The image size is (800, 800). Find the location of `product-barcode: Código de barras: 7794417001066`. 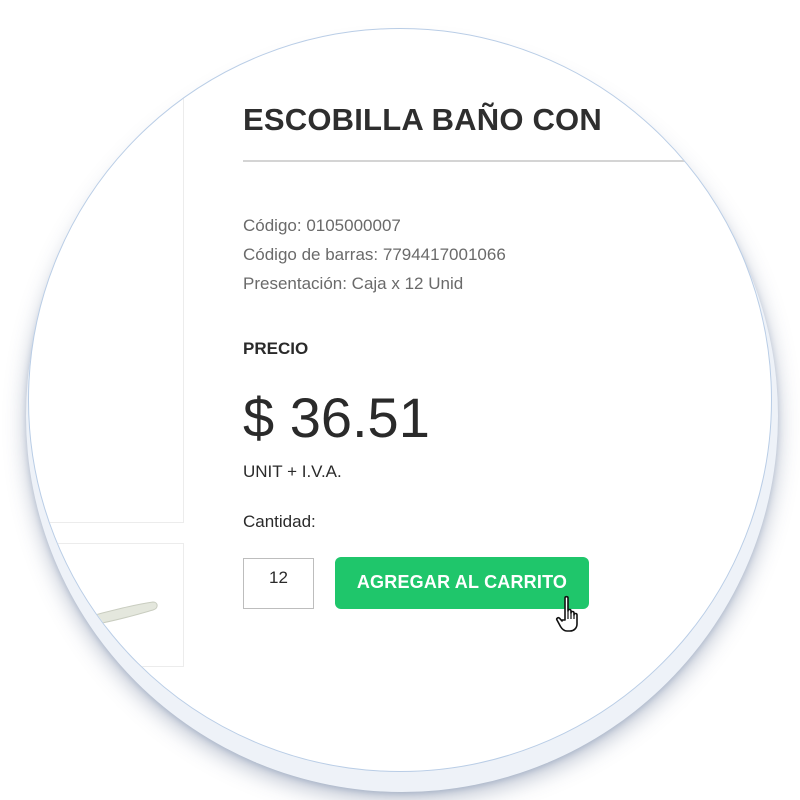

product-barcode: Código de barras: 7794417001066 is located at coordinates (374, 254).